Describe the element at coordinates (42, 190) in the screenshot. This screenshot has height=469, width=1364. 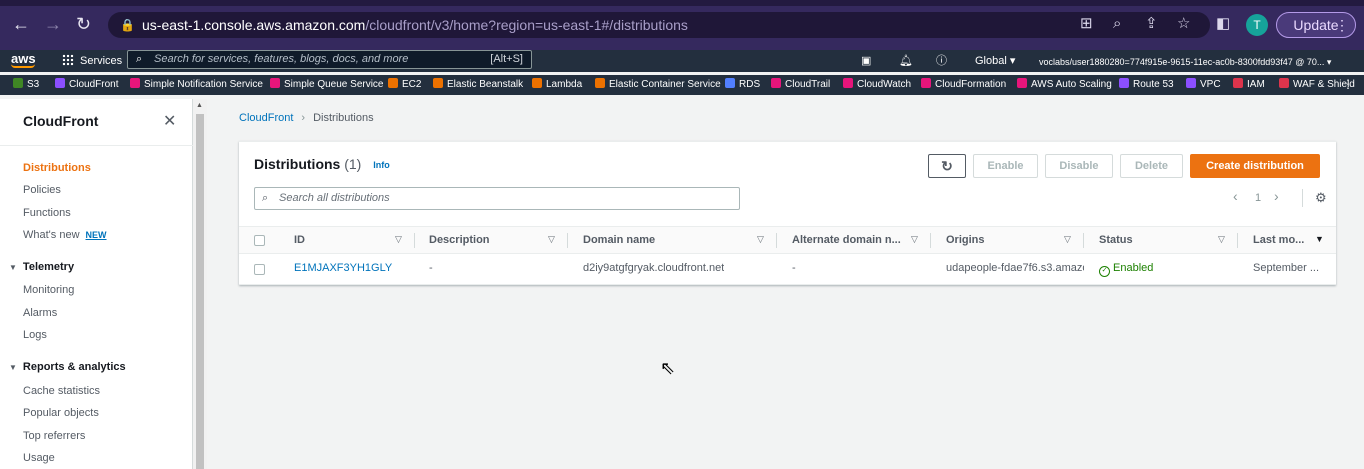
I see `sidebar-item-policies: Policies` at that location.